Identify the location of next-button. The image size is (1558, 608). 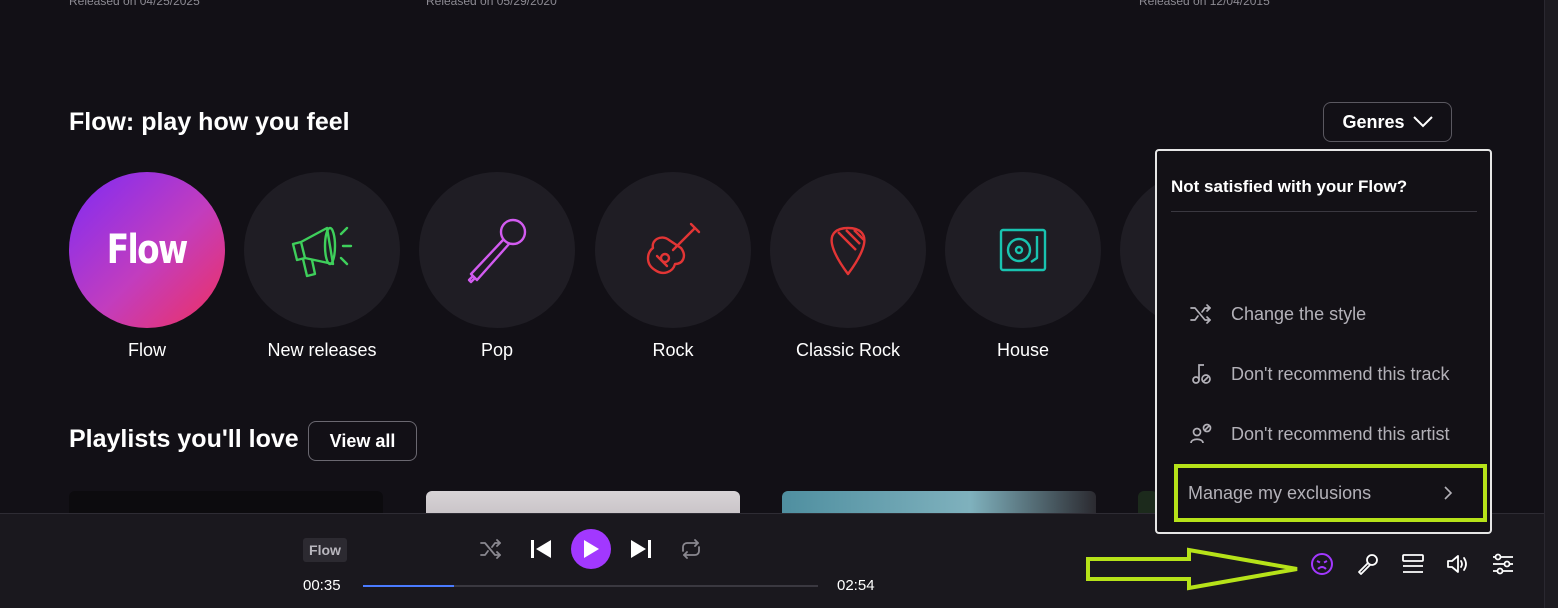
(641, 549).